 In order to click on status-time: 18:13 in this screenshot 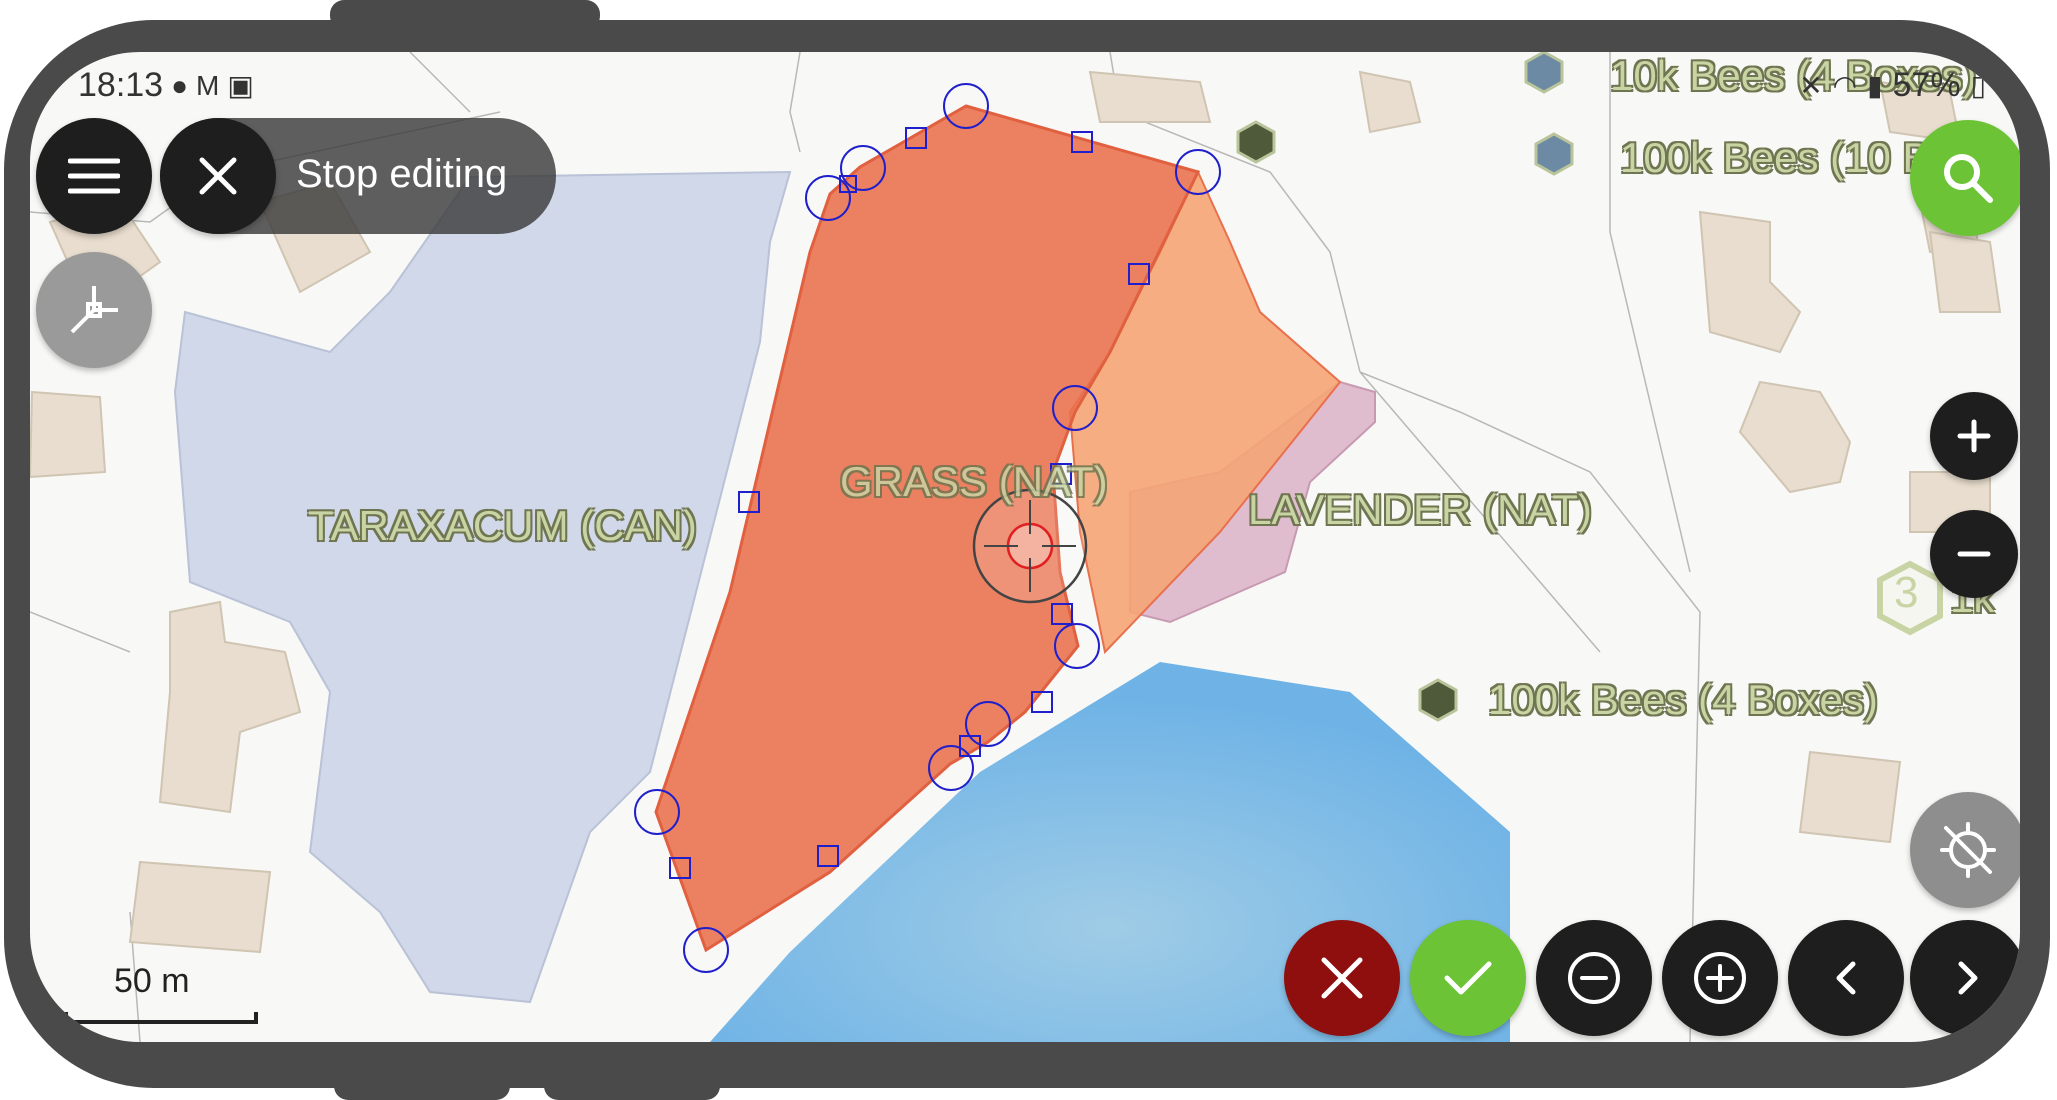, I will do `click(121, 85)`.